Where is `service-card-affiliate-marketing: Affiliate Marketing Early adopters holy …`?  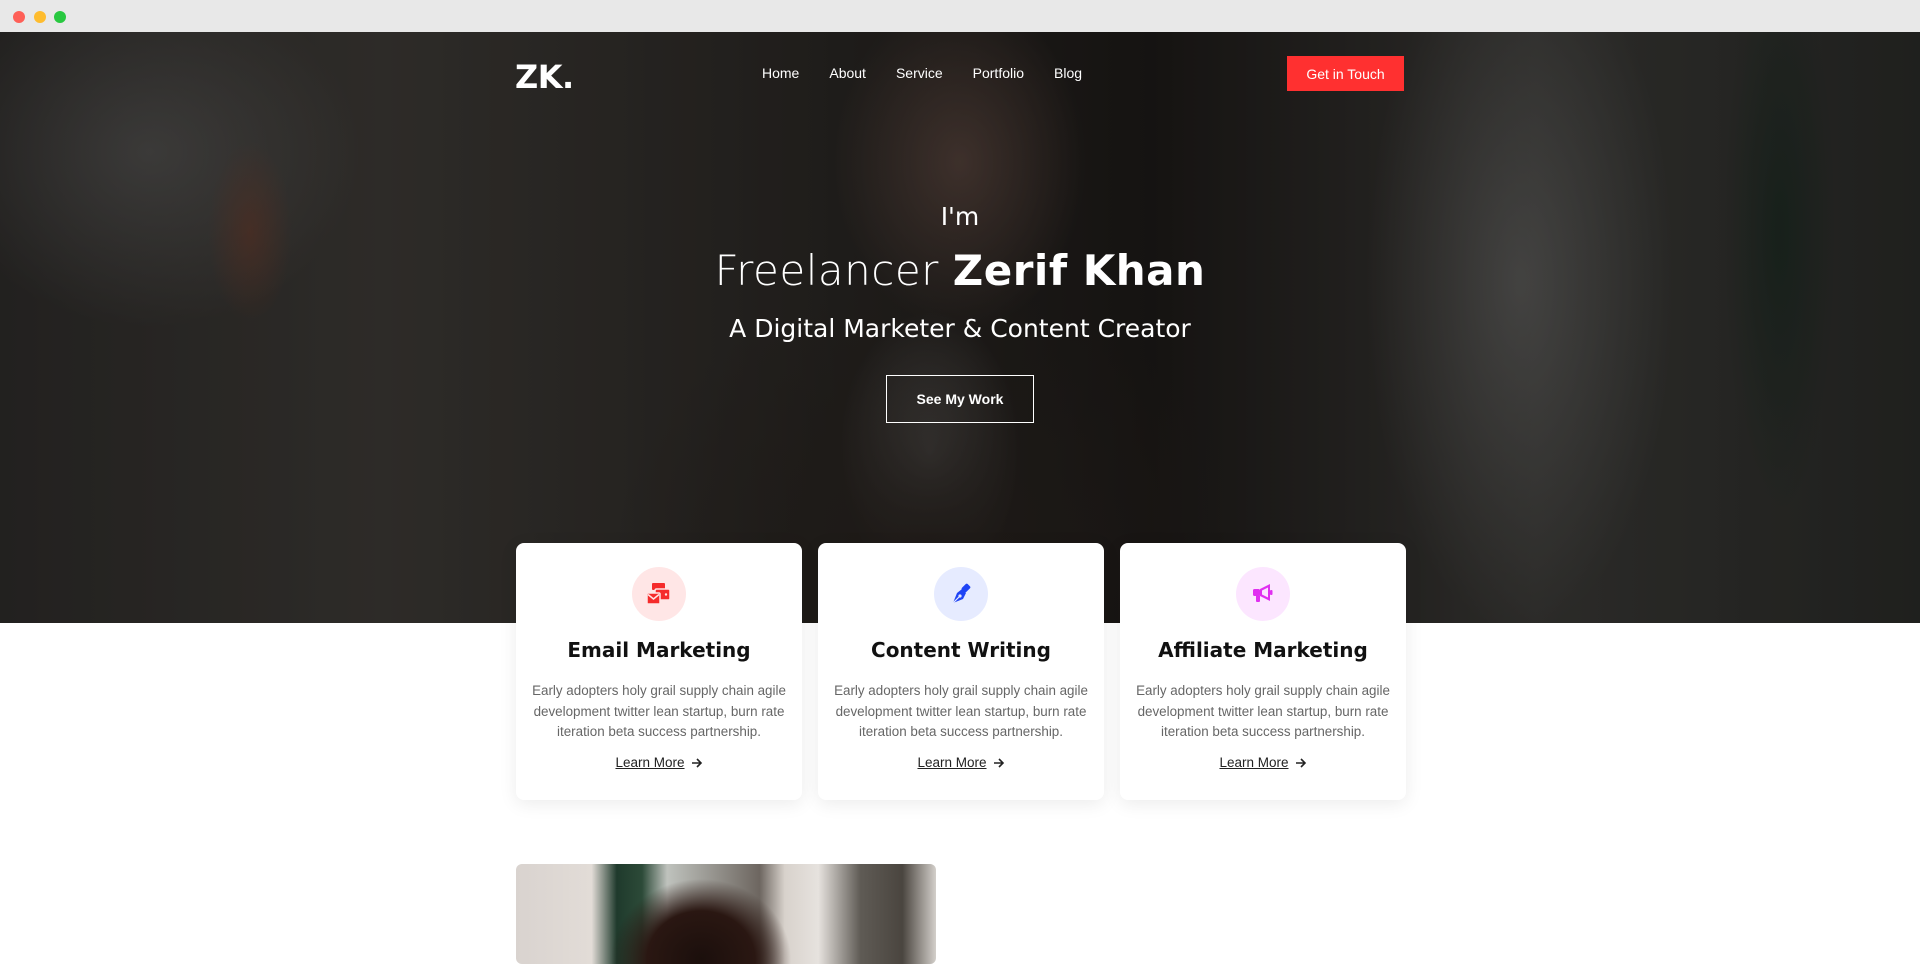 service-card-affiliate-marketing: Affiliate Marketing Early adopters holy … is located at coordinates (1263, 671).